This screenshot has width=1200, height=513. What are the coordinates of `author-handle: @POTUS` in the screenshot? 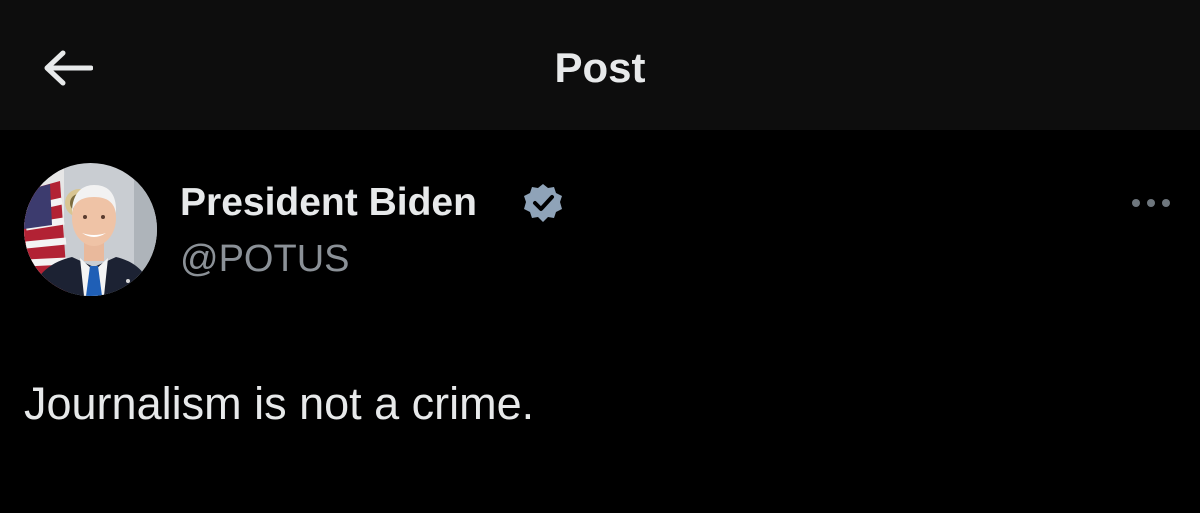 It's located at (264, 259).